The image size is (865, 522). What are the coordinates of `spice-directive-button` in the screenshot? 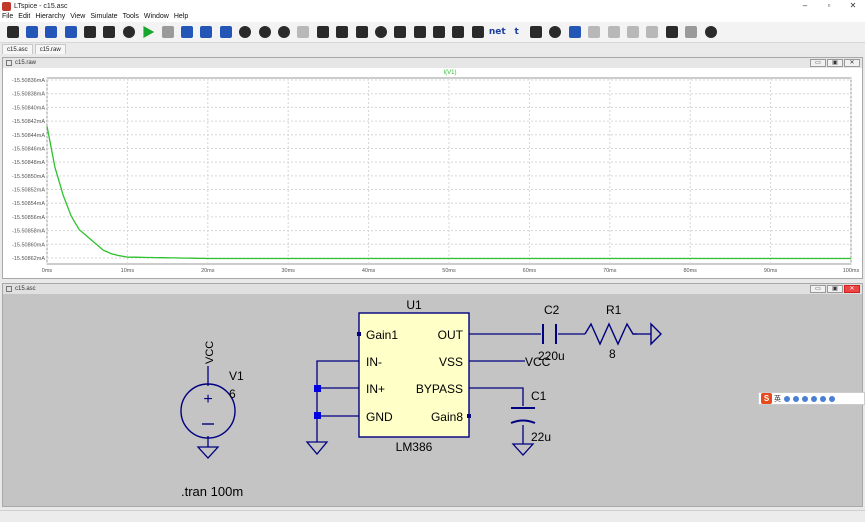 It's located at (536, 32).